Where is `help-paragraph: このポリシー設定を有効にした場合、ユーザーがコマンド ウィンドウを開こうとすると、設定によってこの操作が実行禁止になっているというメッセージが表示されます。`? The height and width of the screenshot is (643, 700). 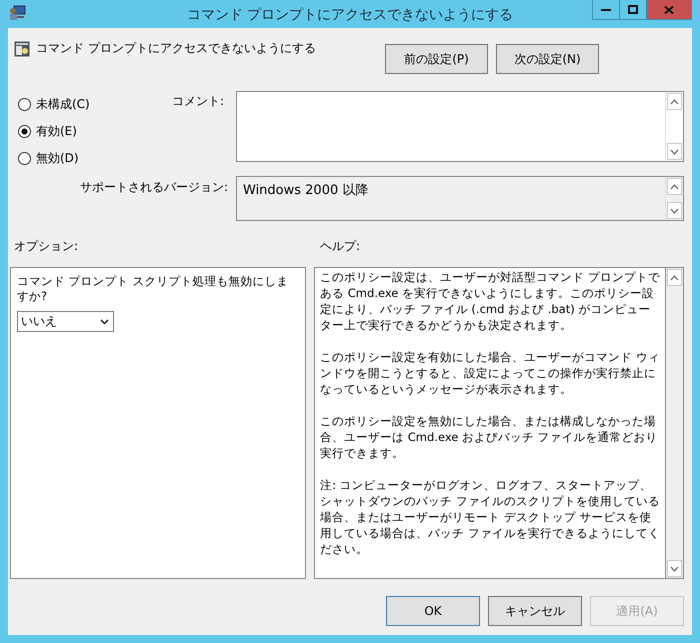 help-paragraph: このポリシー設定を有効にした場合、ユーザーがコマンド ウィンドウを開こうとすると、設定によってこの操作が実行禁止になっているというメッセージが表示されます。 is located at coordinates (490, 373).